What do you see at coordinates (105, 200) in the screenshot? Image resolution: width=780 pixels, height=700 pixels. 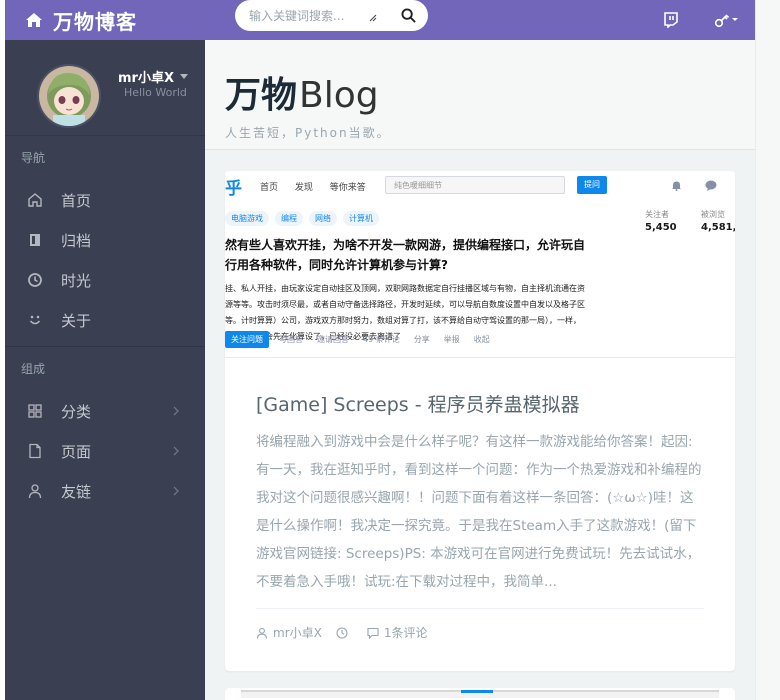 I see `sidebar-item-home: 首页` at bounding box center [105, 200].